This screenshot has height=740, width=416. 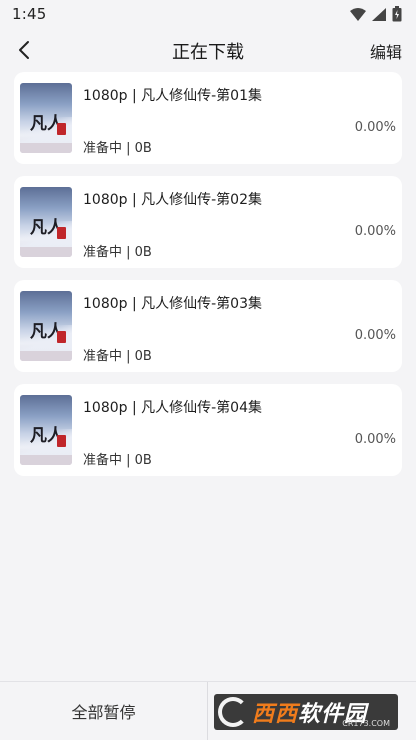 What do you see at coordinates (306, 712) in the screenshot?
I see `watermark-logo: 西西软件园 CR173.COM` at bounding box center [306, 712].